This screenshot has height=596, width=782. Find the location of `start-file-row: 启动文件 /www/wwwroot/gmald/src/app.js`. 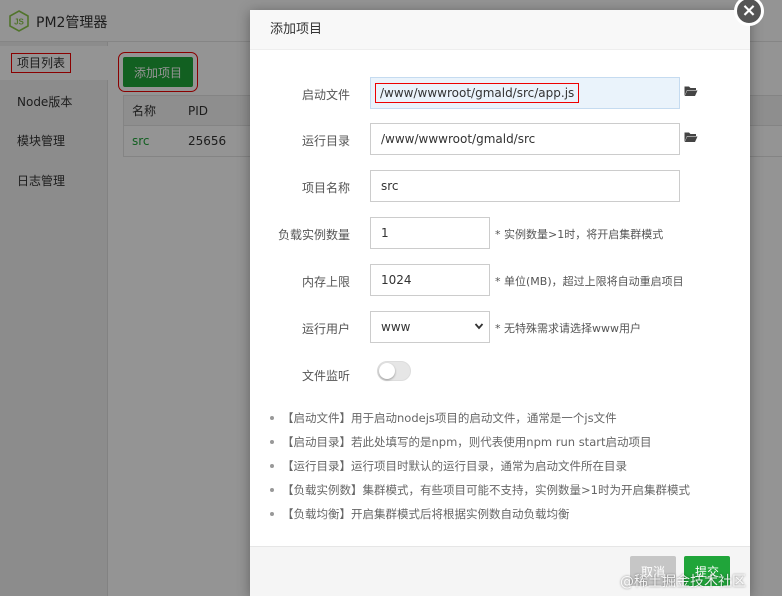

start-file-row: 启动文件 /www/wwwroot/gmald/src/app.js is located at coordinates (500, 94).